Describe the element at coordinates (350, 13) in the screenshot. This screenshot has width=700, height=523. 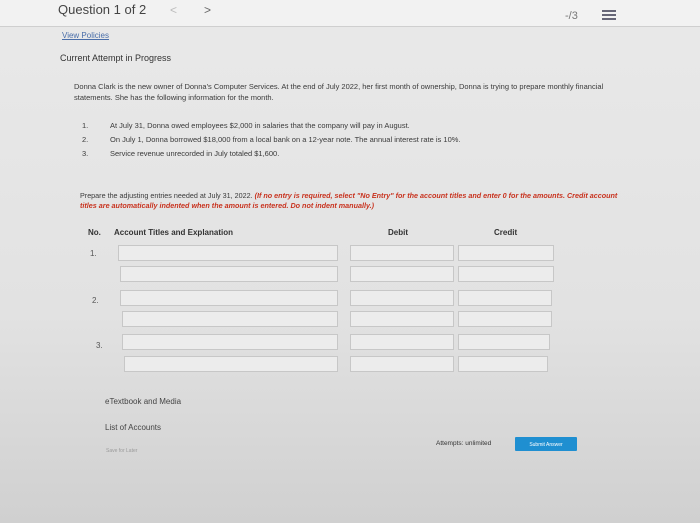
I see `question-header: Question 1 of 2 < > -/3` at that location.